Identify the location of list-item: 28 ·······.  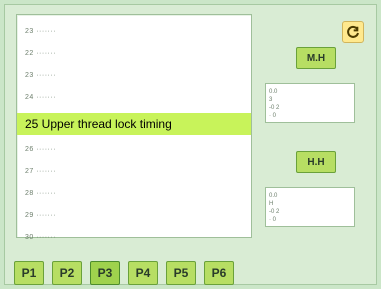
(134, 194).